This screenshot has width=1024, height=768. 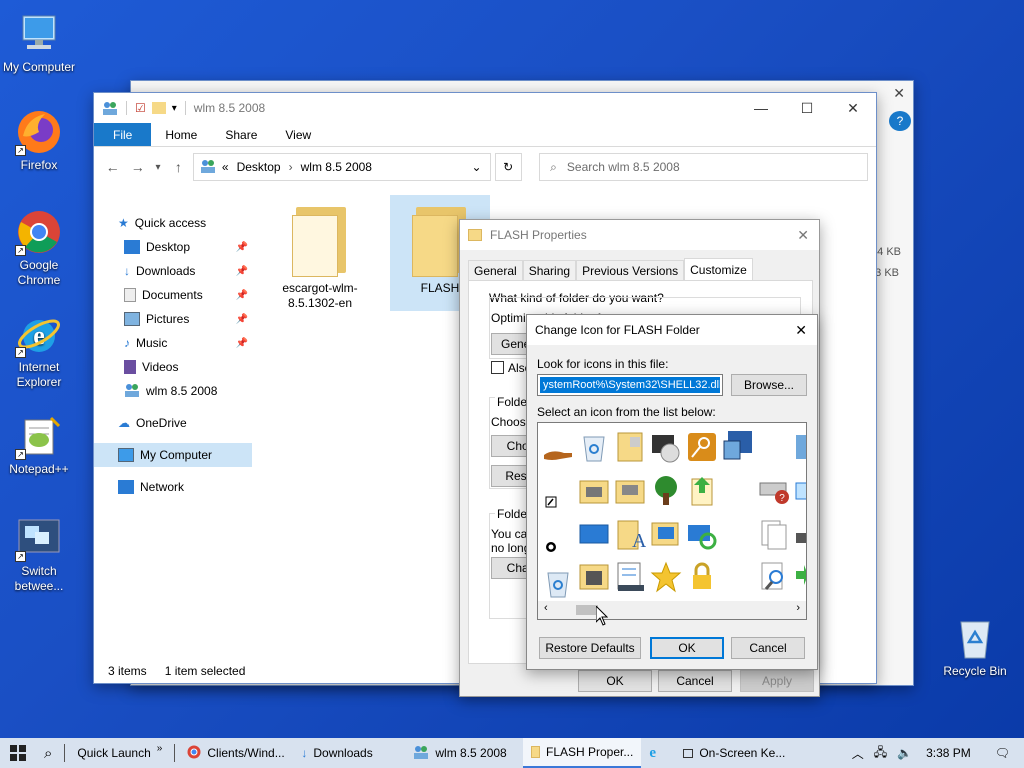 I want to click on keys-icon, so click(x=702, y=447).